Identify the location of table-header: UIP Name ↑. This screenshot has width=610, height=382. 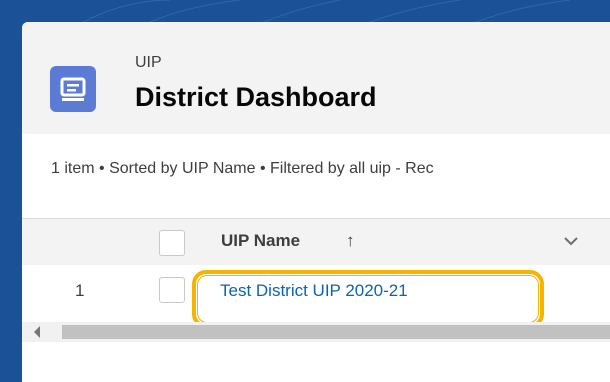
(316, 242).